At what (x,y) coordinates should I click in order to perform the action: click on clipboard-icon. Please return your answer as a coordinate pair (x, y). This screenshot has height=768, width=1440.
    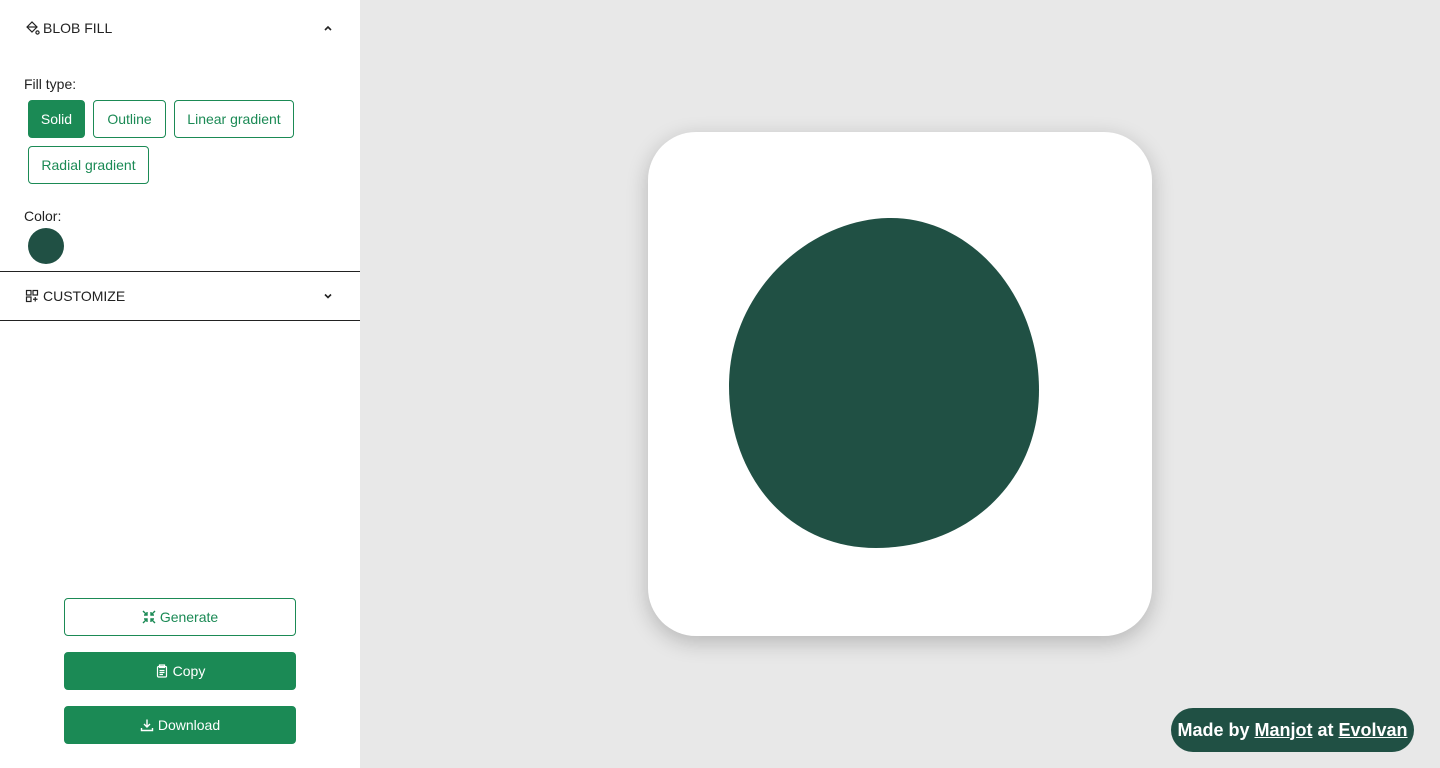
    Looking at the image, I should click on (162, 671).